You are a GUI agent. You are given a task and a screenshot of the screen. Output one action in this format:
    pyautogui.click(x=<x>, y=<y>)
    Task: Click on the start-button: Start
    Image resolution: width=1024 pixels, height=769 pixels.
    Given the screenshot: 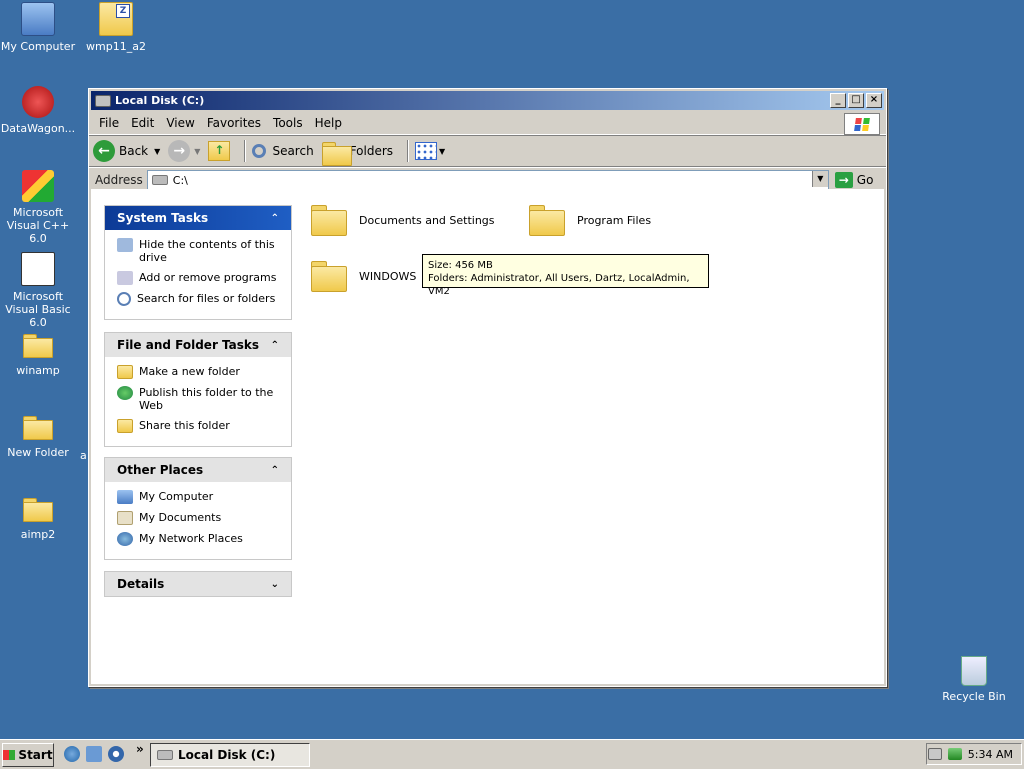 What is the action you would take?
    pyautogui.click(x=28, y=755)
    